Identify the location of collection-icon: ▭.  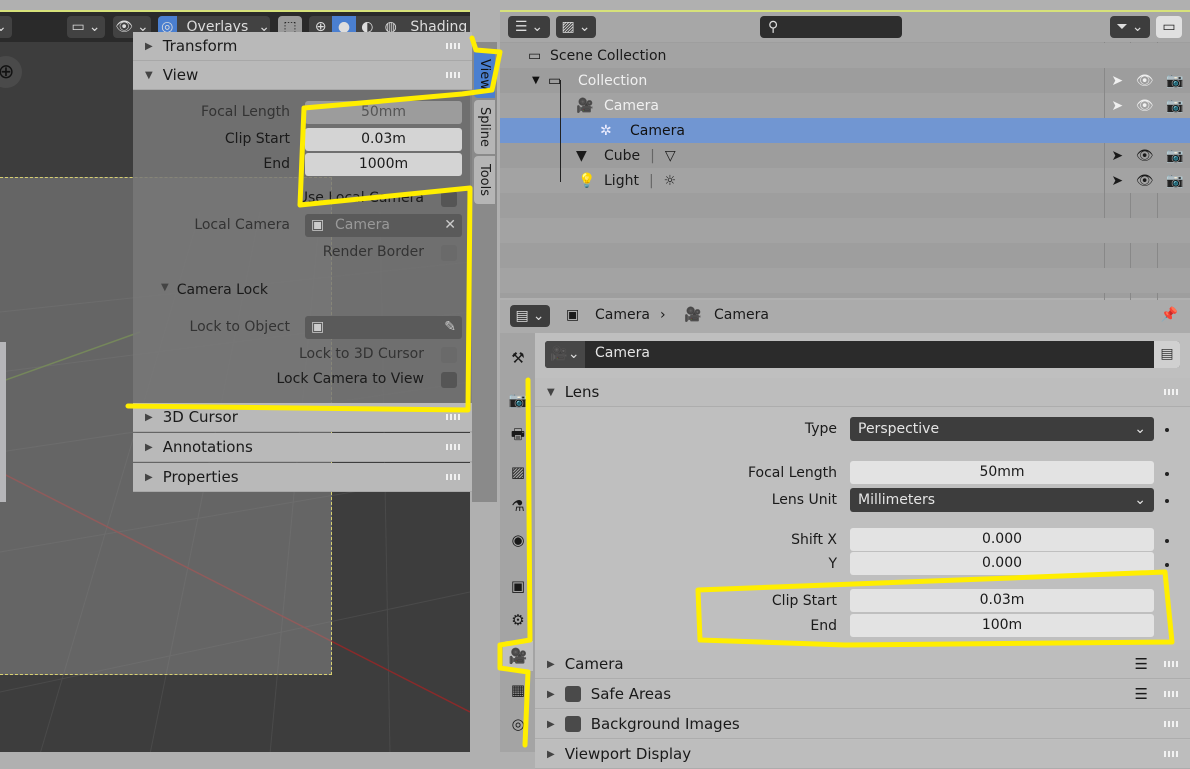
(1169, 27).